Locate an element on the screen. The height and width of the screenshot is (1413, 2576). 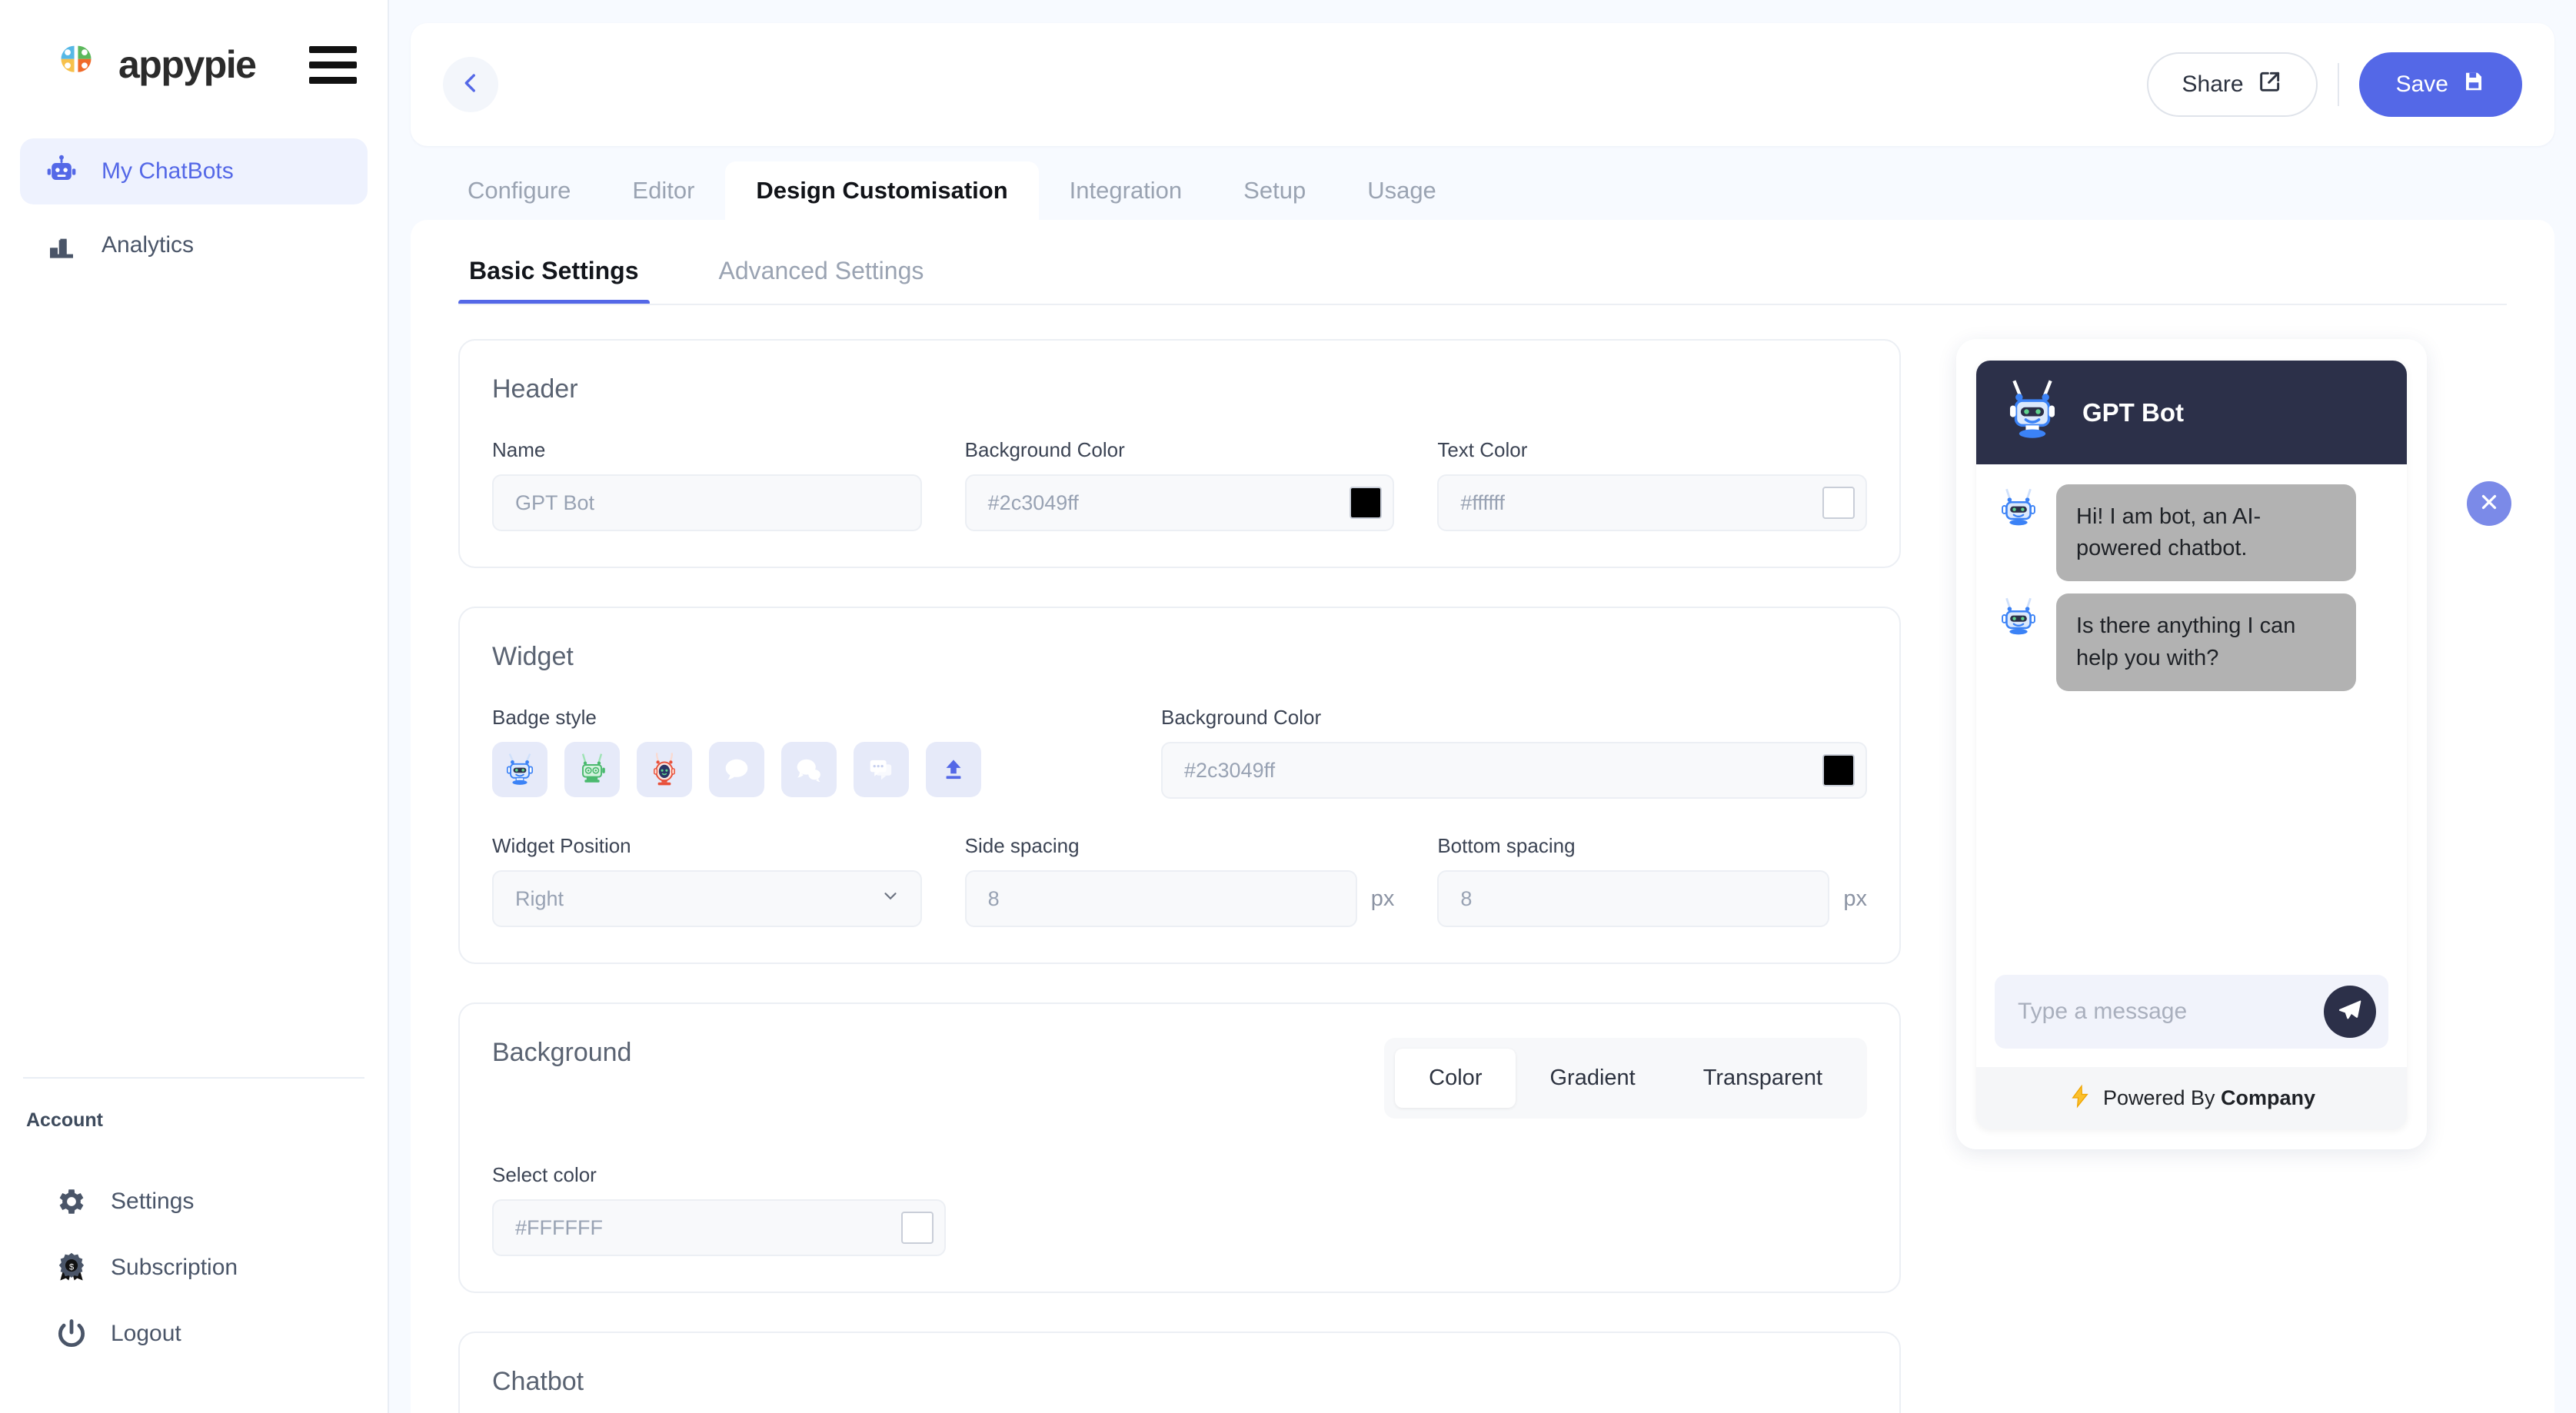
bottom-spacing-field: Bottom spacing 8 px is located at coordinates (1652, 880).